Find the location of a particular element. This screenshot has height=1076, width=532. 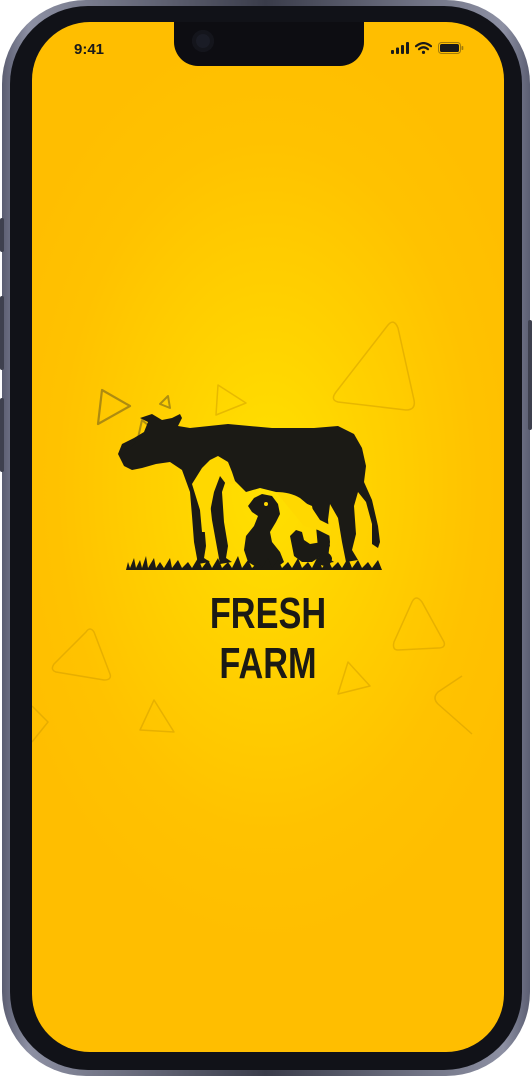

volume-down-button is located at coordinates (2, 435).